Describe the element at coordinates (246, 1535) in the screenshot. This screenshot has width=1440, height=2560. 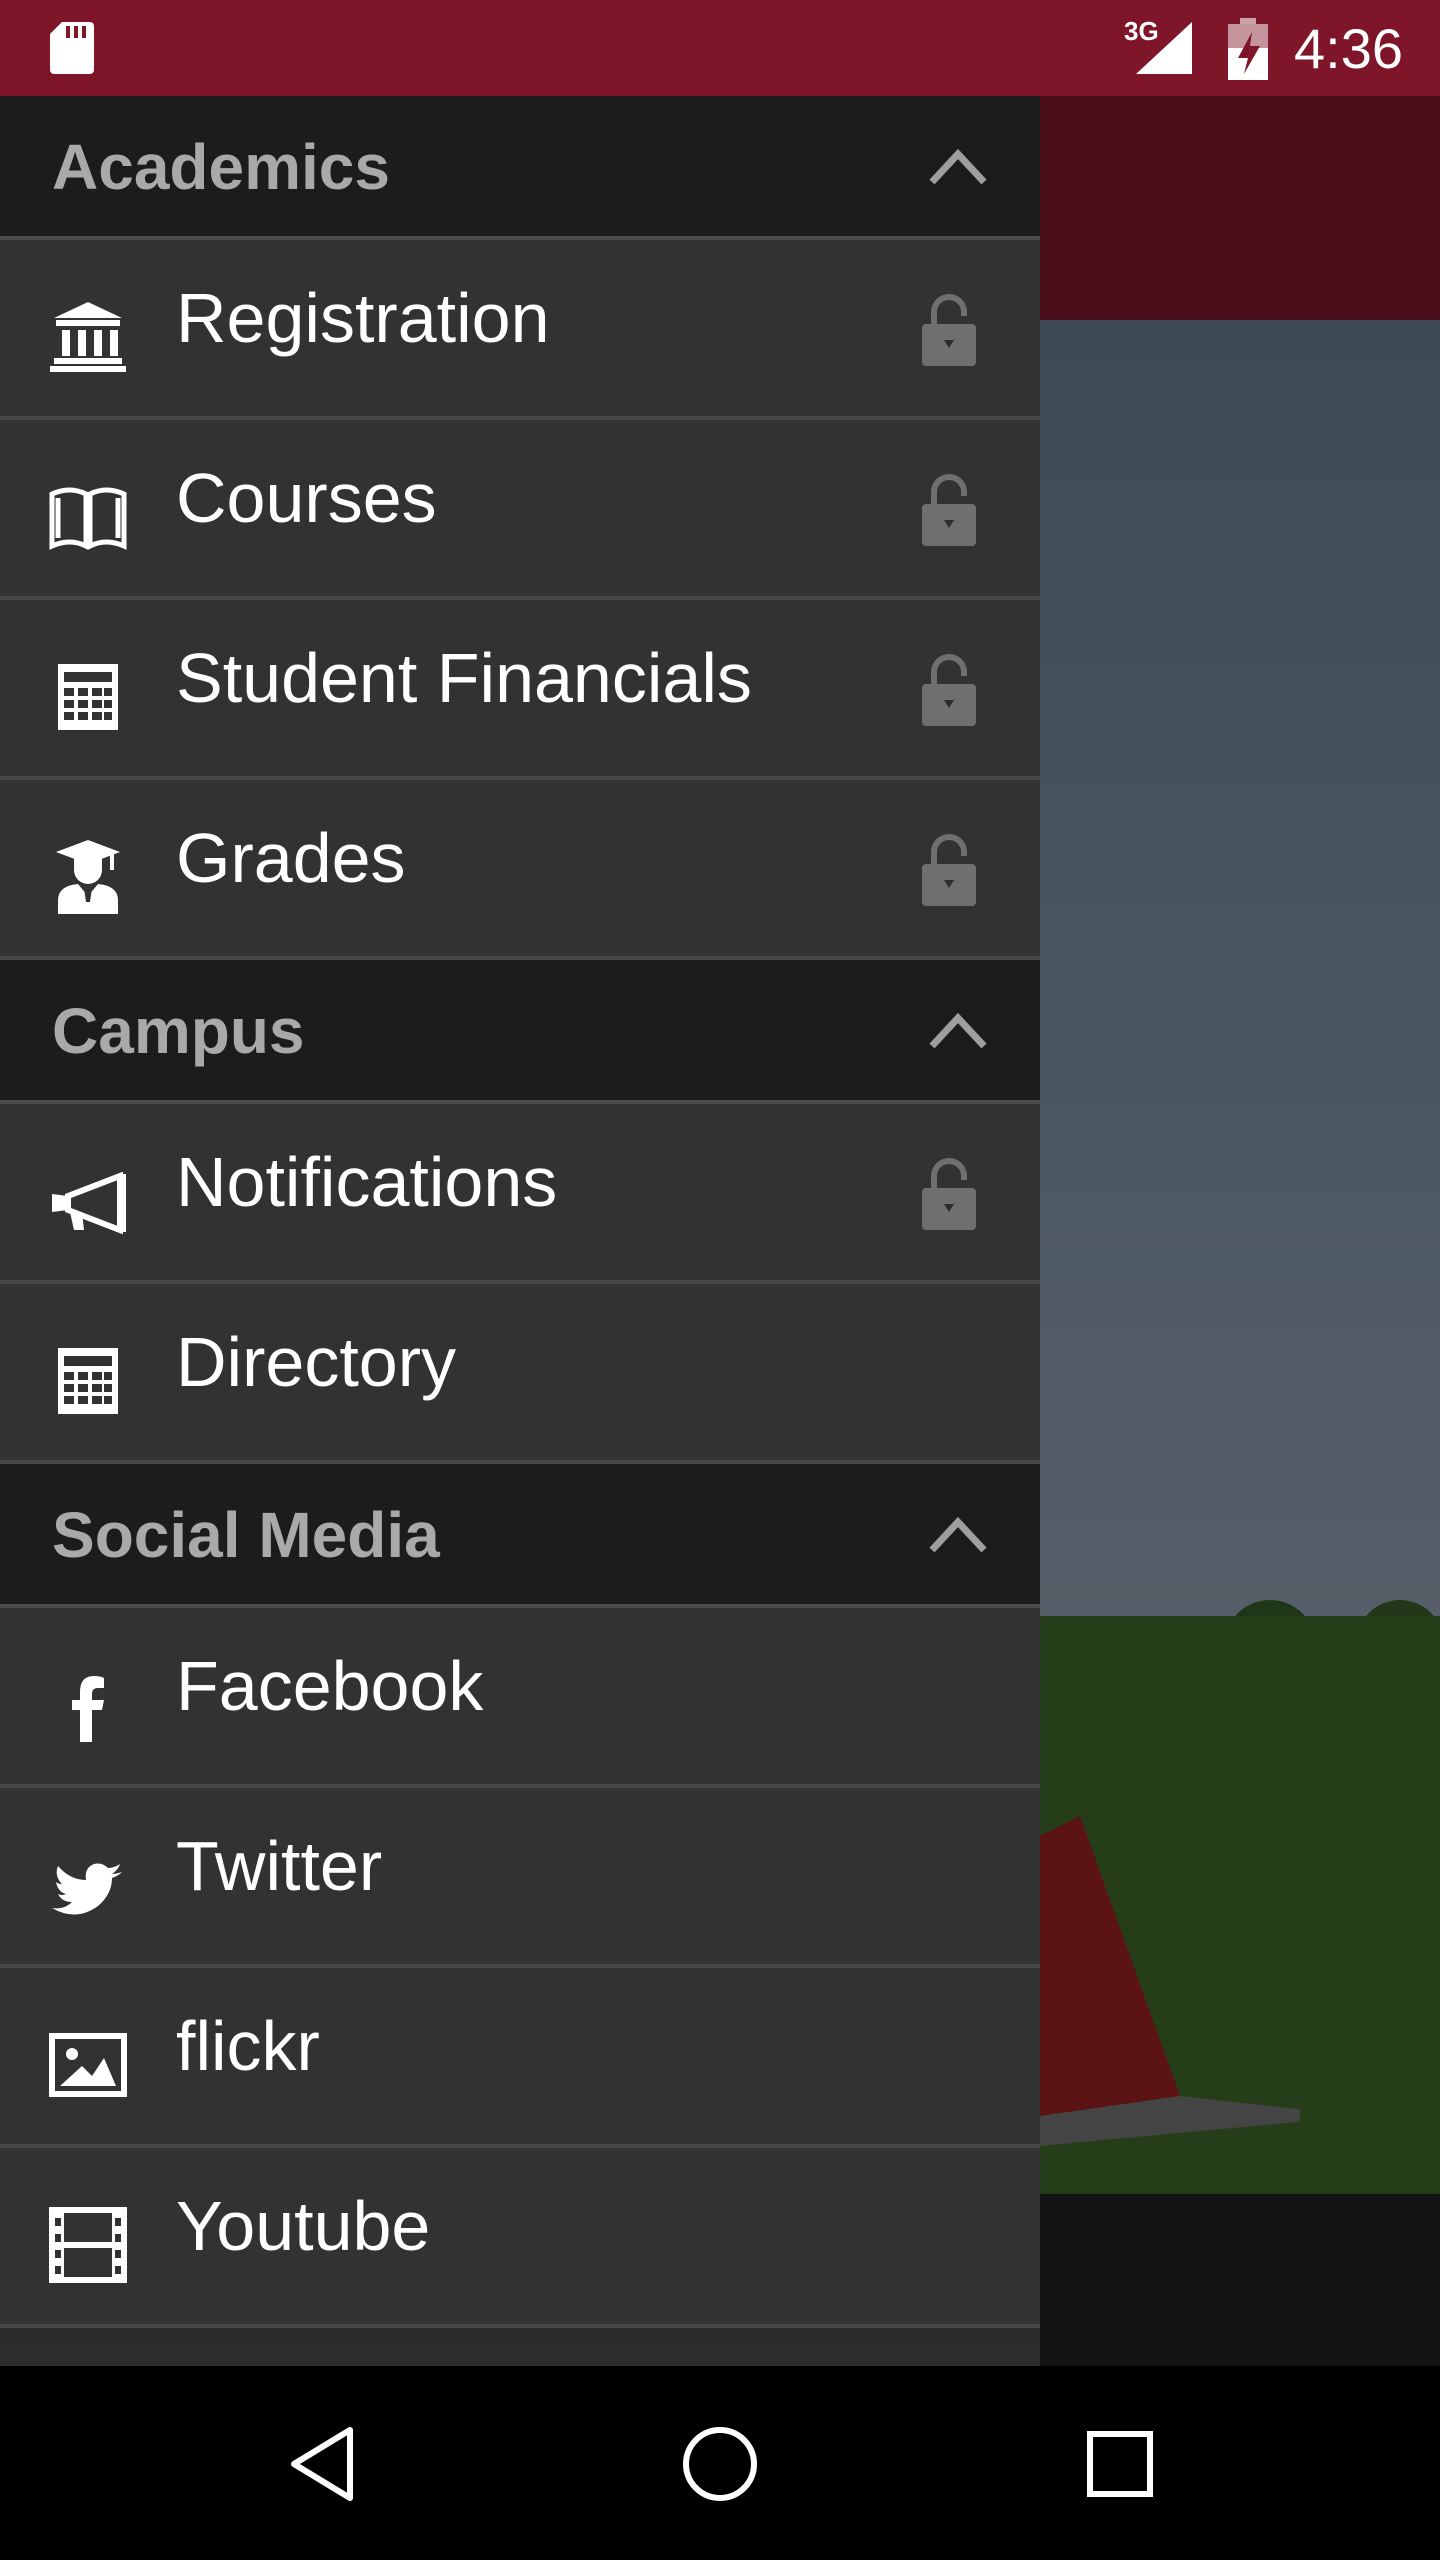
I see `section-title: Social Media` at that location.